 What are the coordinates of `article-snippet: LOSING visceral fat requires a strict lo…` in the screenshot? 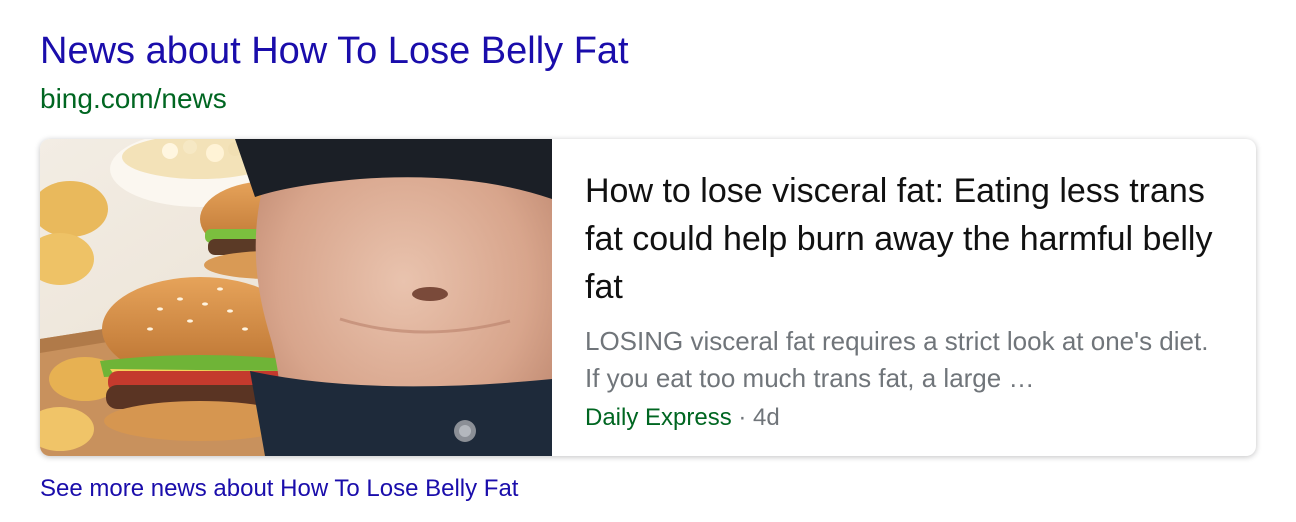 It's located at (897, 359).